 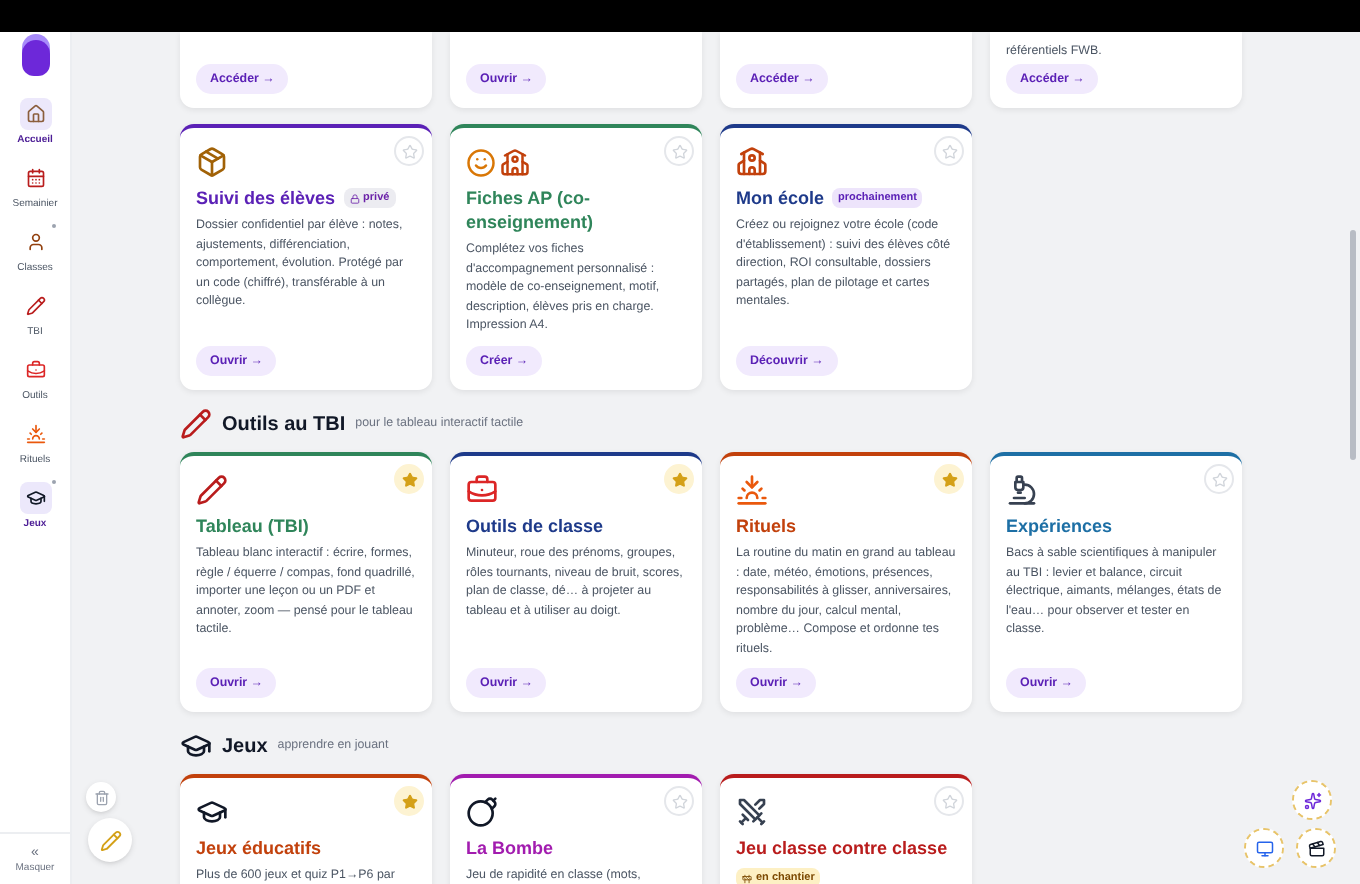 What do you see at coordinates (531, 210) in the screenshot?
I see `card-title: Fiches AP (co-enseignement)` at bounding box center [531, 210].